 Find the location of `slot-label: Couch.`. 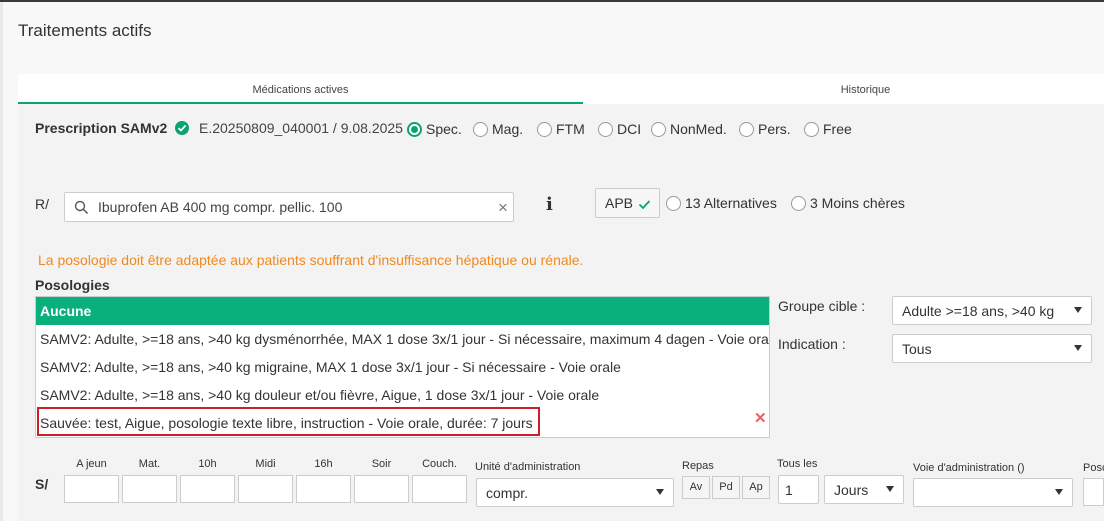

slot-label: Couch. is located at coordinates (439, 464).